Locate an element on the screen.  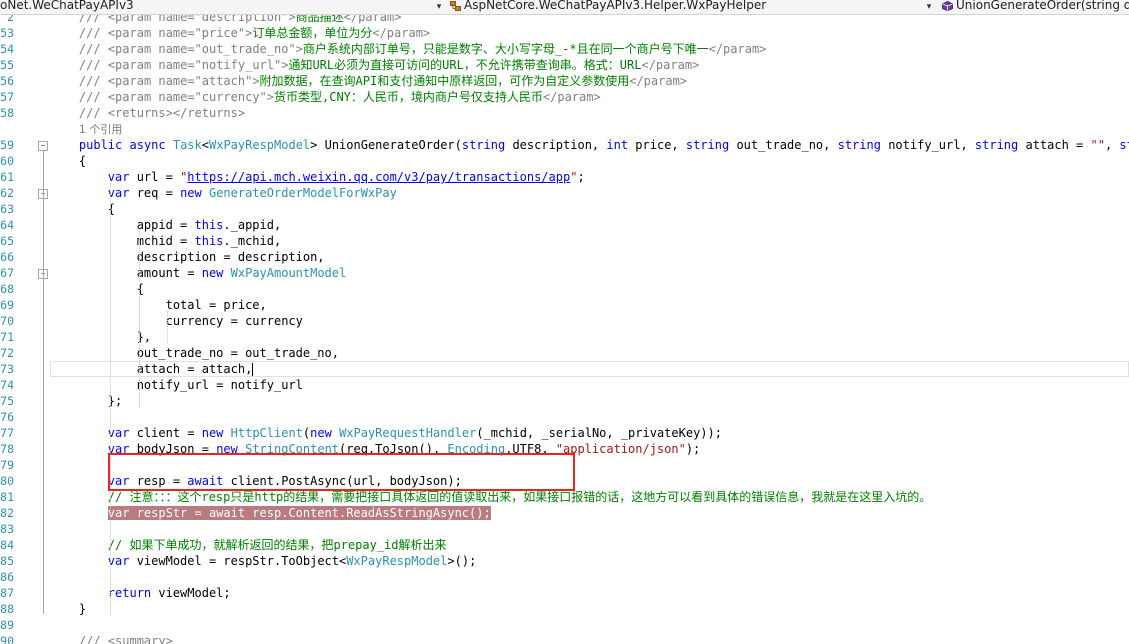
code-text: amount = new WxPayAmountModel is located at coordinates (198, 273).